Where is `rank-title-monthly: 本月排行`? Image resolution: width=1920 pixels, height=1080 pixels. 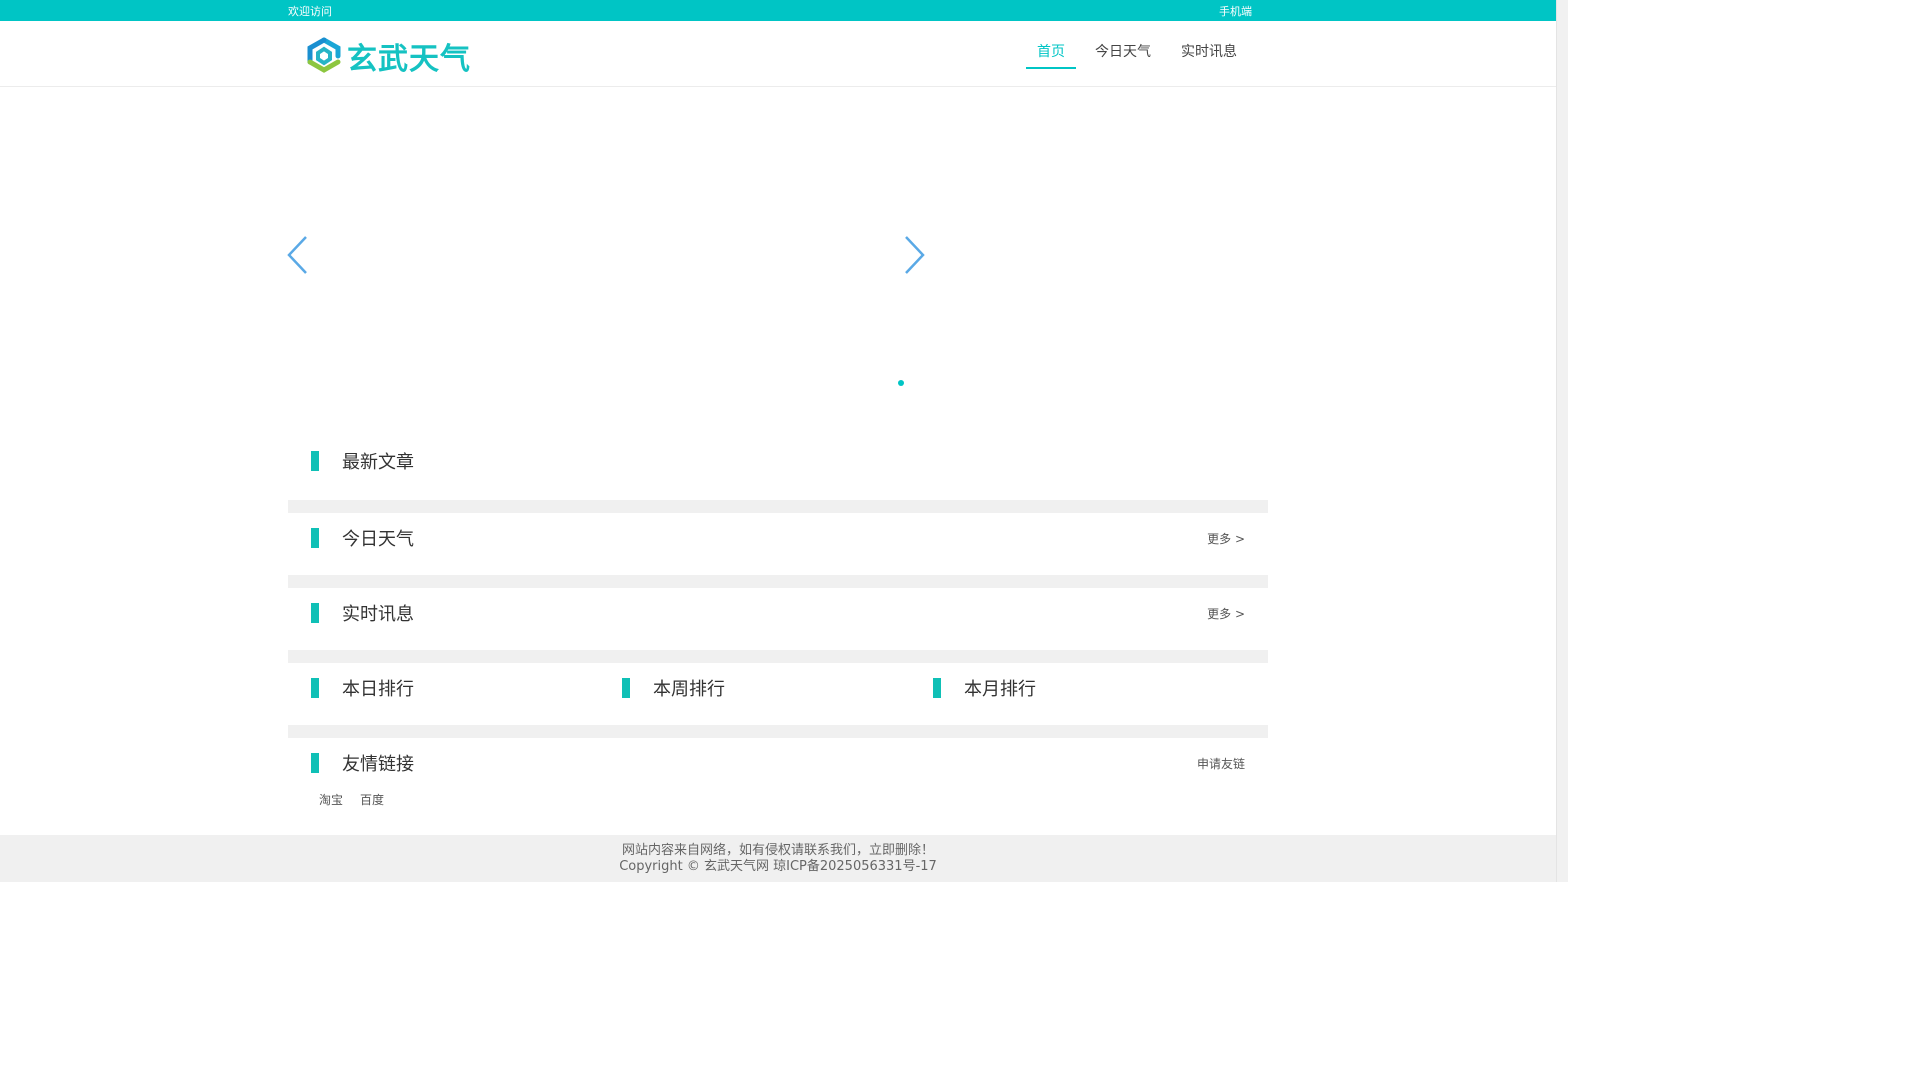 rank-title-monthly: 本月排行 is located at coordinates (1000, 689).